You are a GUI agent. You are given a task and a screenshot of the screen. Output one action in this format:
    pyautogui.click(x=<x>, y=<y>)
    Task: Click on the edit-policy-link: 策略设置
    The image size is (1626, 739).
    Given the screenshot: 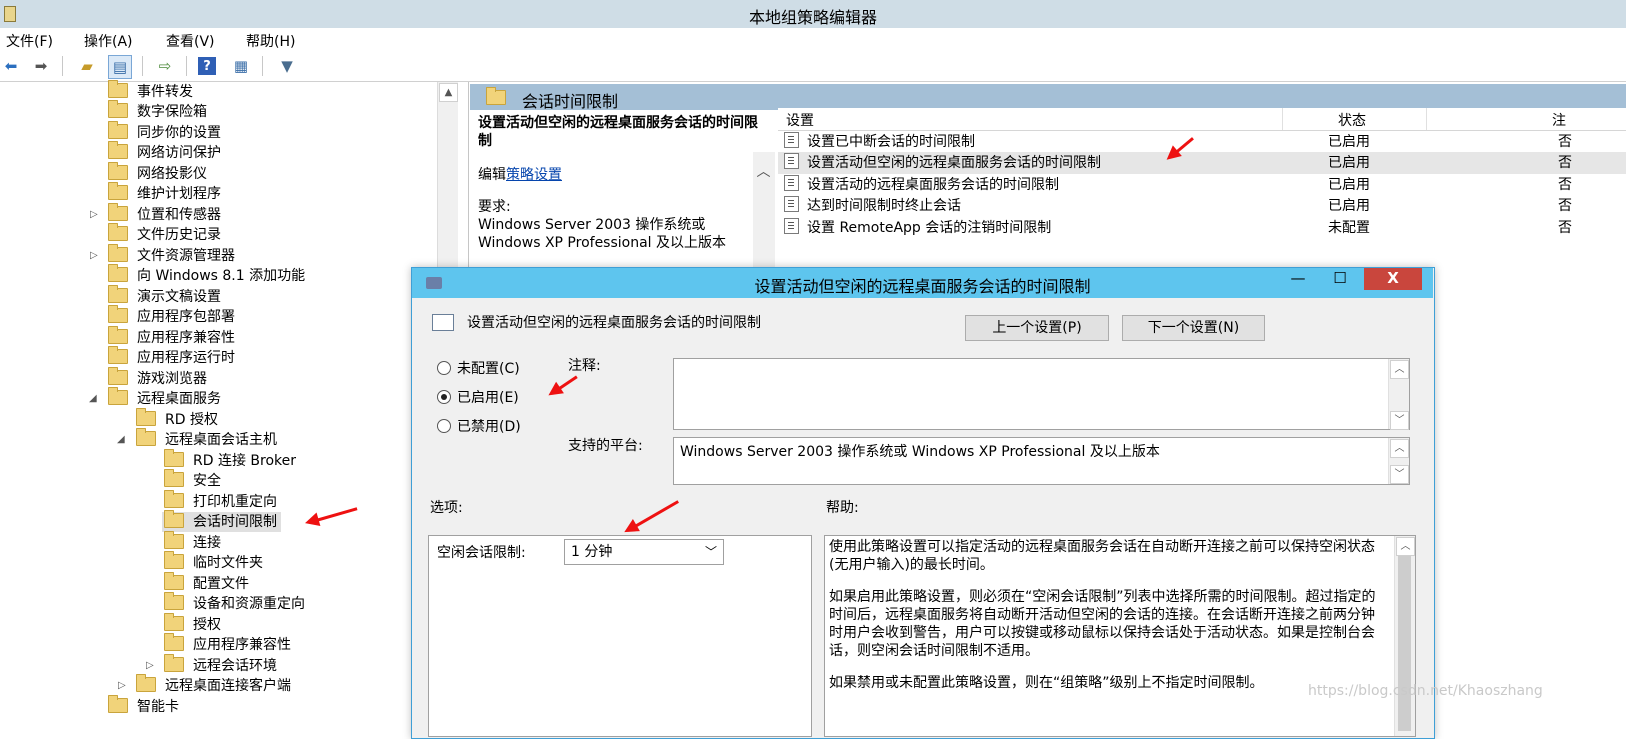 What is the action you would take?
    pyautogui.click(x=534, y=175)
    